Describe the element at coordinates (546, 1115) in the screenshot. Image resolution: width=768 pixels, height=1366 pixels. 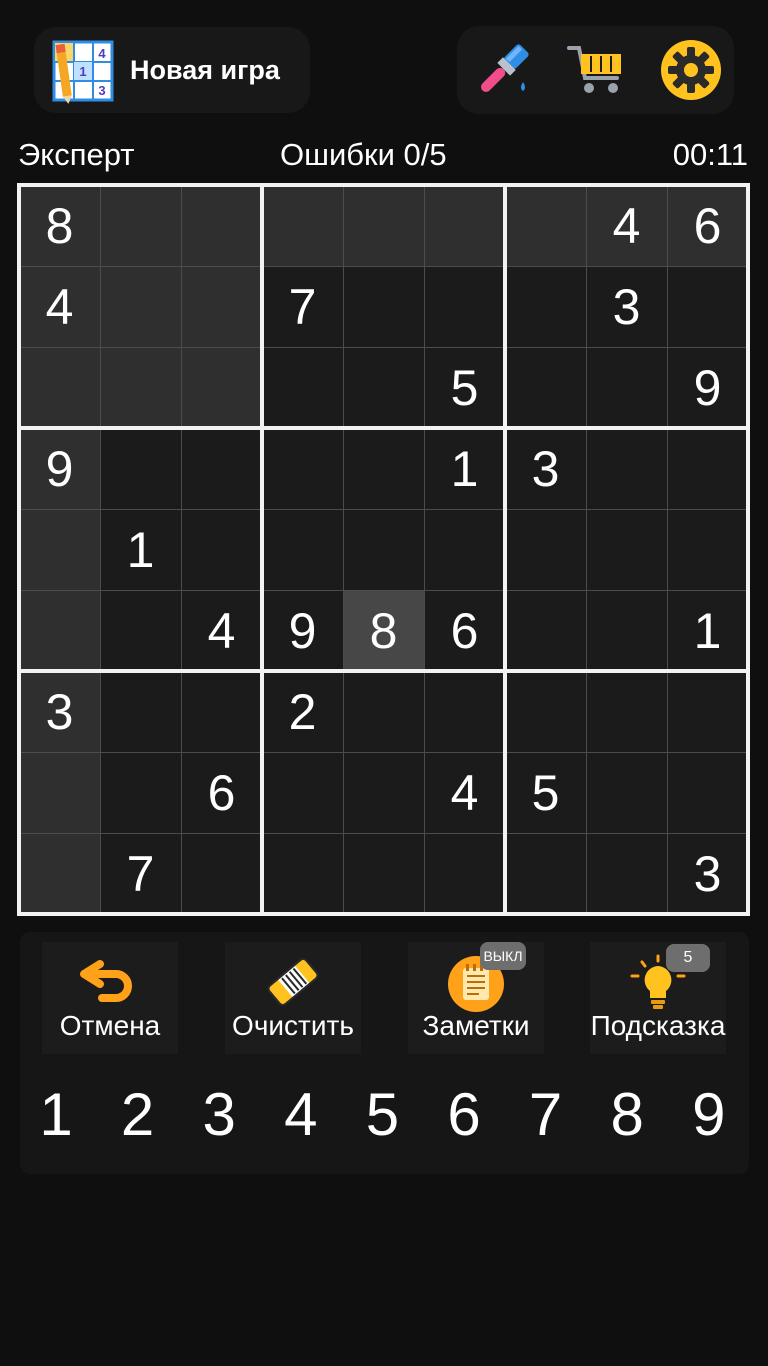
I see `numpad-digit-7: 7` at that location.